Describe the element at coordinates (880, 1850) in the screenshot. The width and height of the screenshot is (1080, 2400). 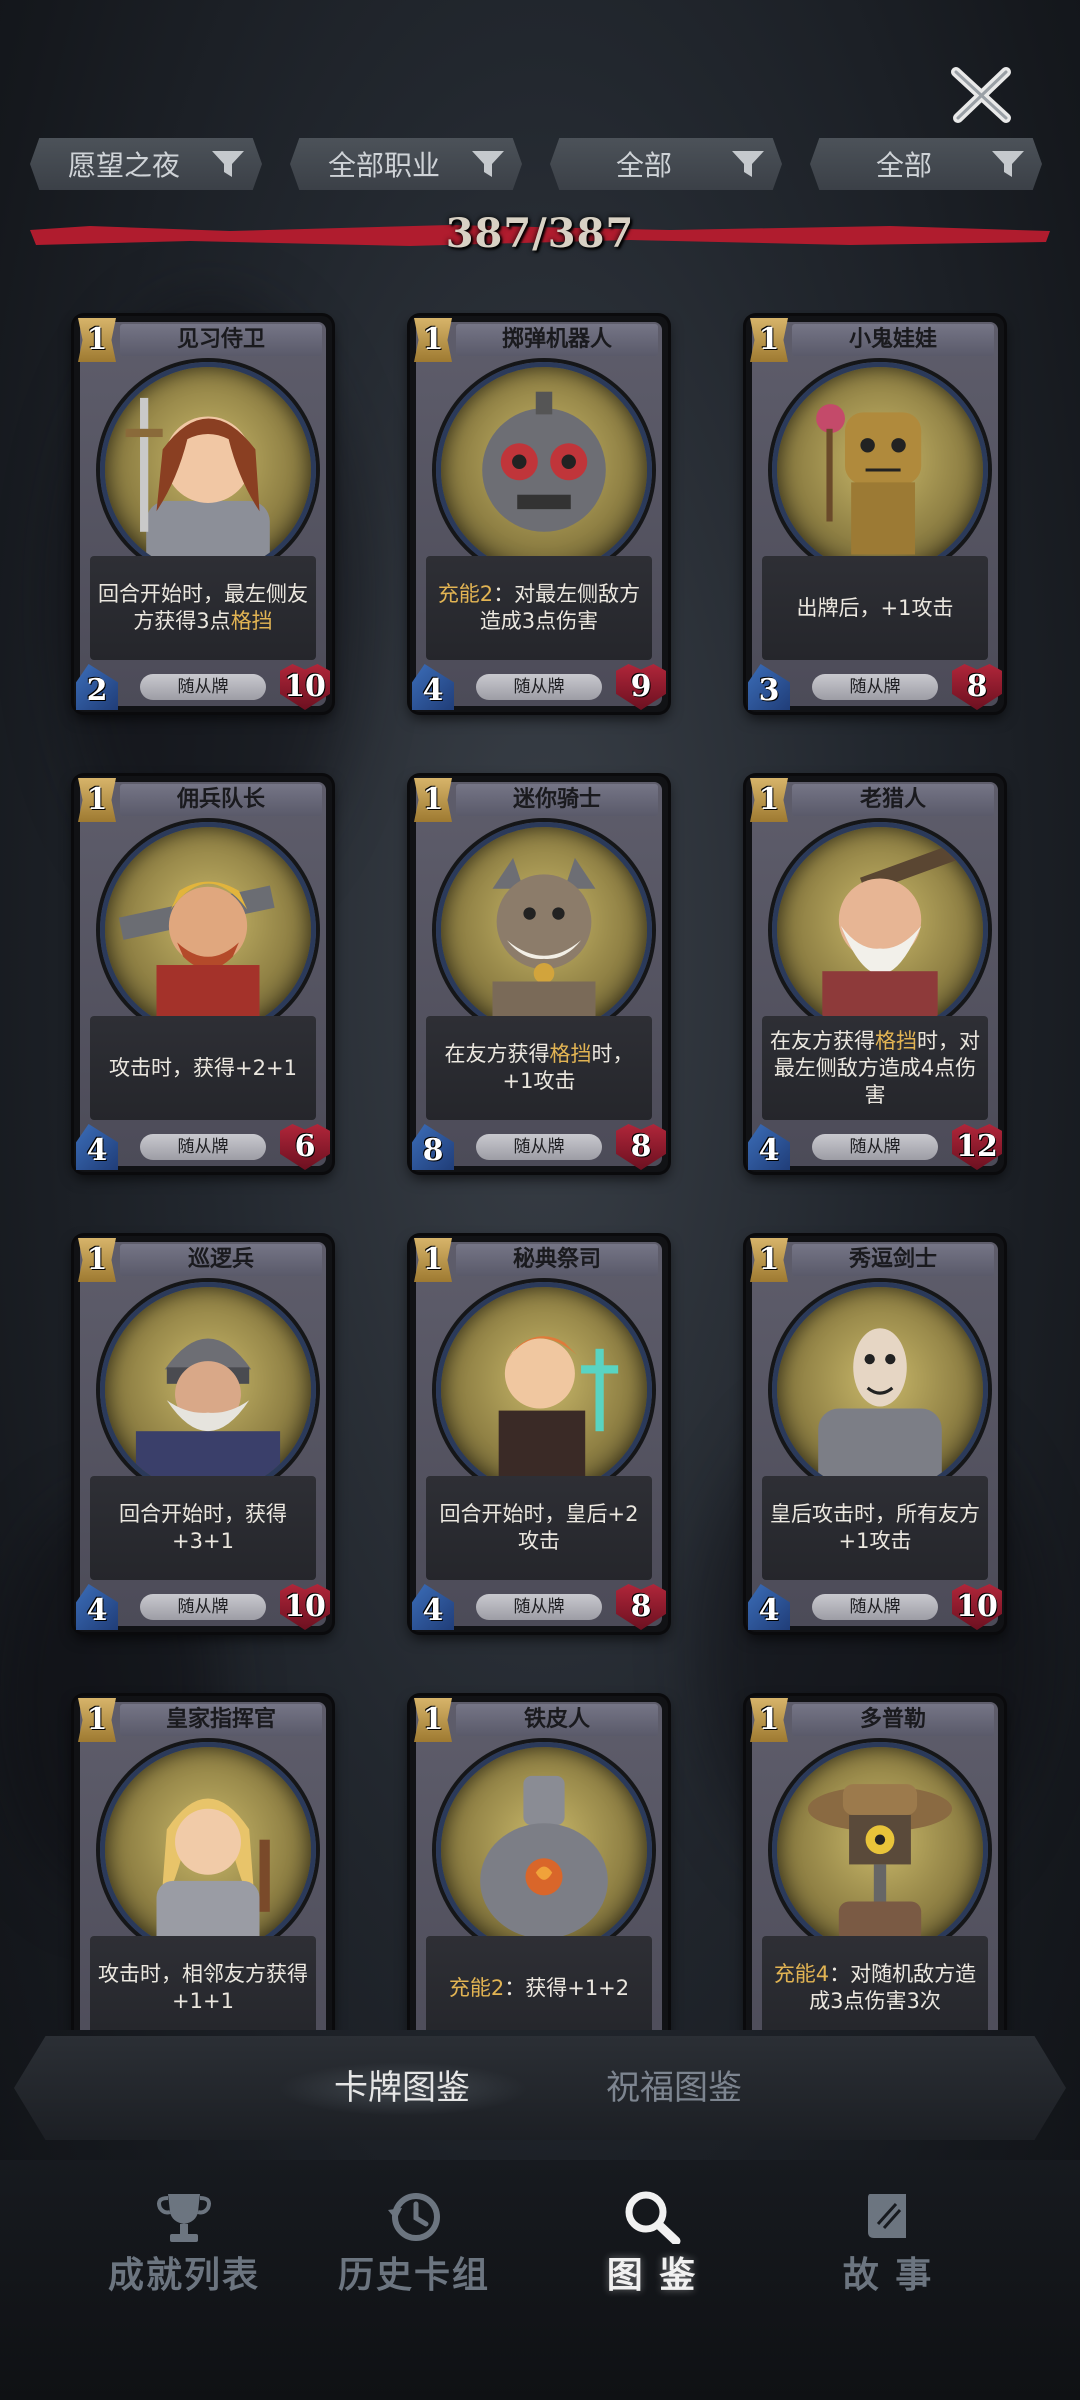
I see `doppler-portrait` at that location.